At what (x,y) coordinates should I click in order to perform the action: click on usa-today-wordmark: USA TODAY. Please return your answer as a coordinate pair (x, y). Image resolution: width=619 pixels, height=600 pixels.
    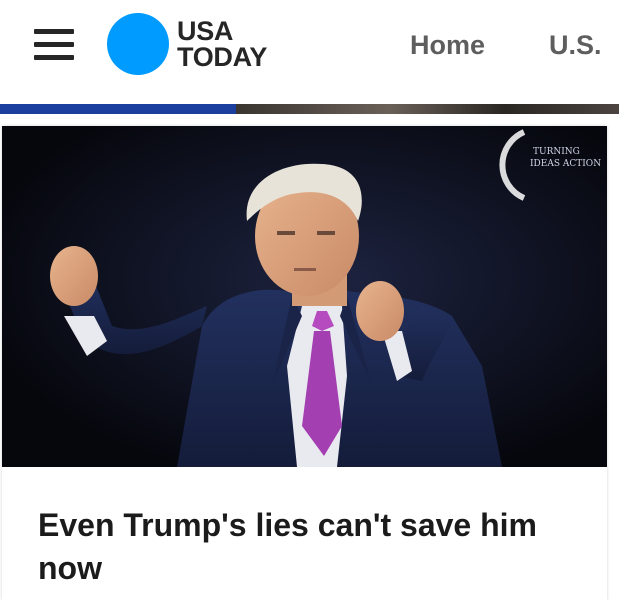
    Looking at the image, I should click on (222, 44).